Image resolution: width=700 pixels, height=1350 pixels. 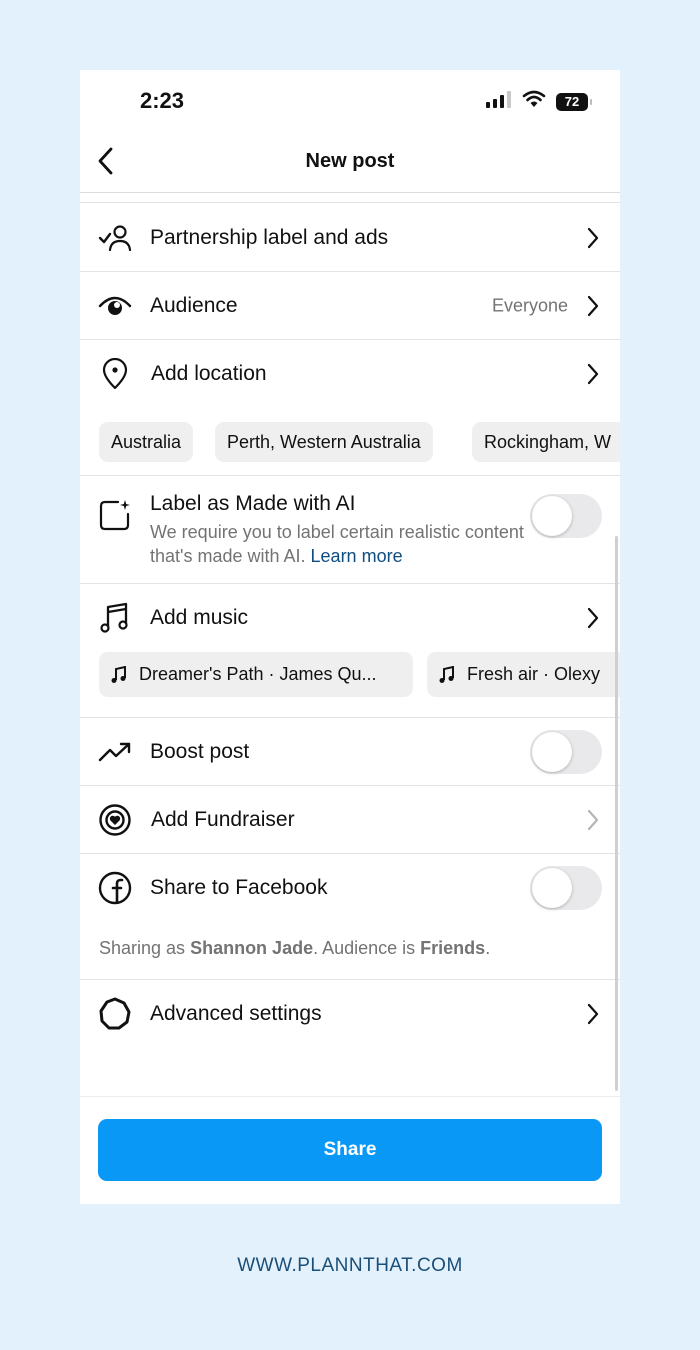 What do you see at coordinates (146, 442) in the screenshot?
I see `location-chip: Australia` at bounding box center [146, 442].